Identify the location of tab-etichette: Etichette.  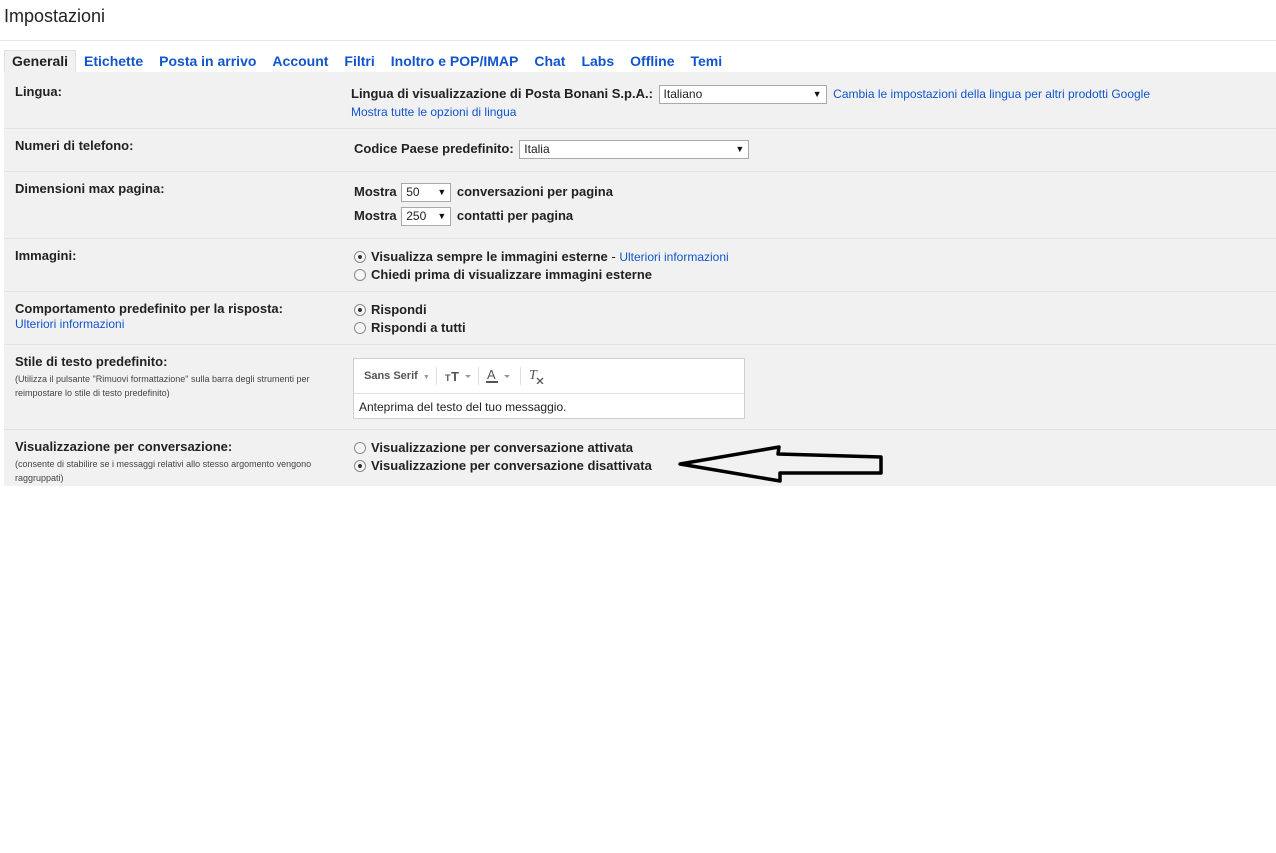
(113, 61).